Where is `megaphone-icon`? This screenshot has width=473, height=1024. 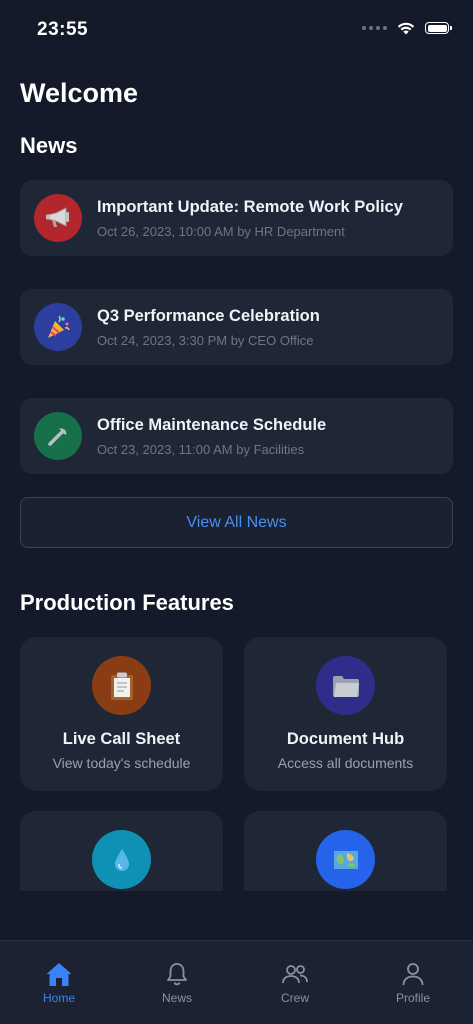 megaphone-icon is located at coordinates (58, 218).